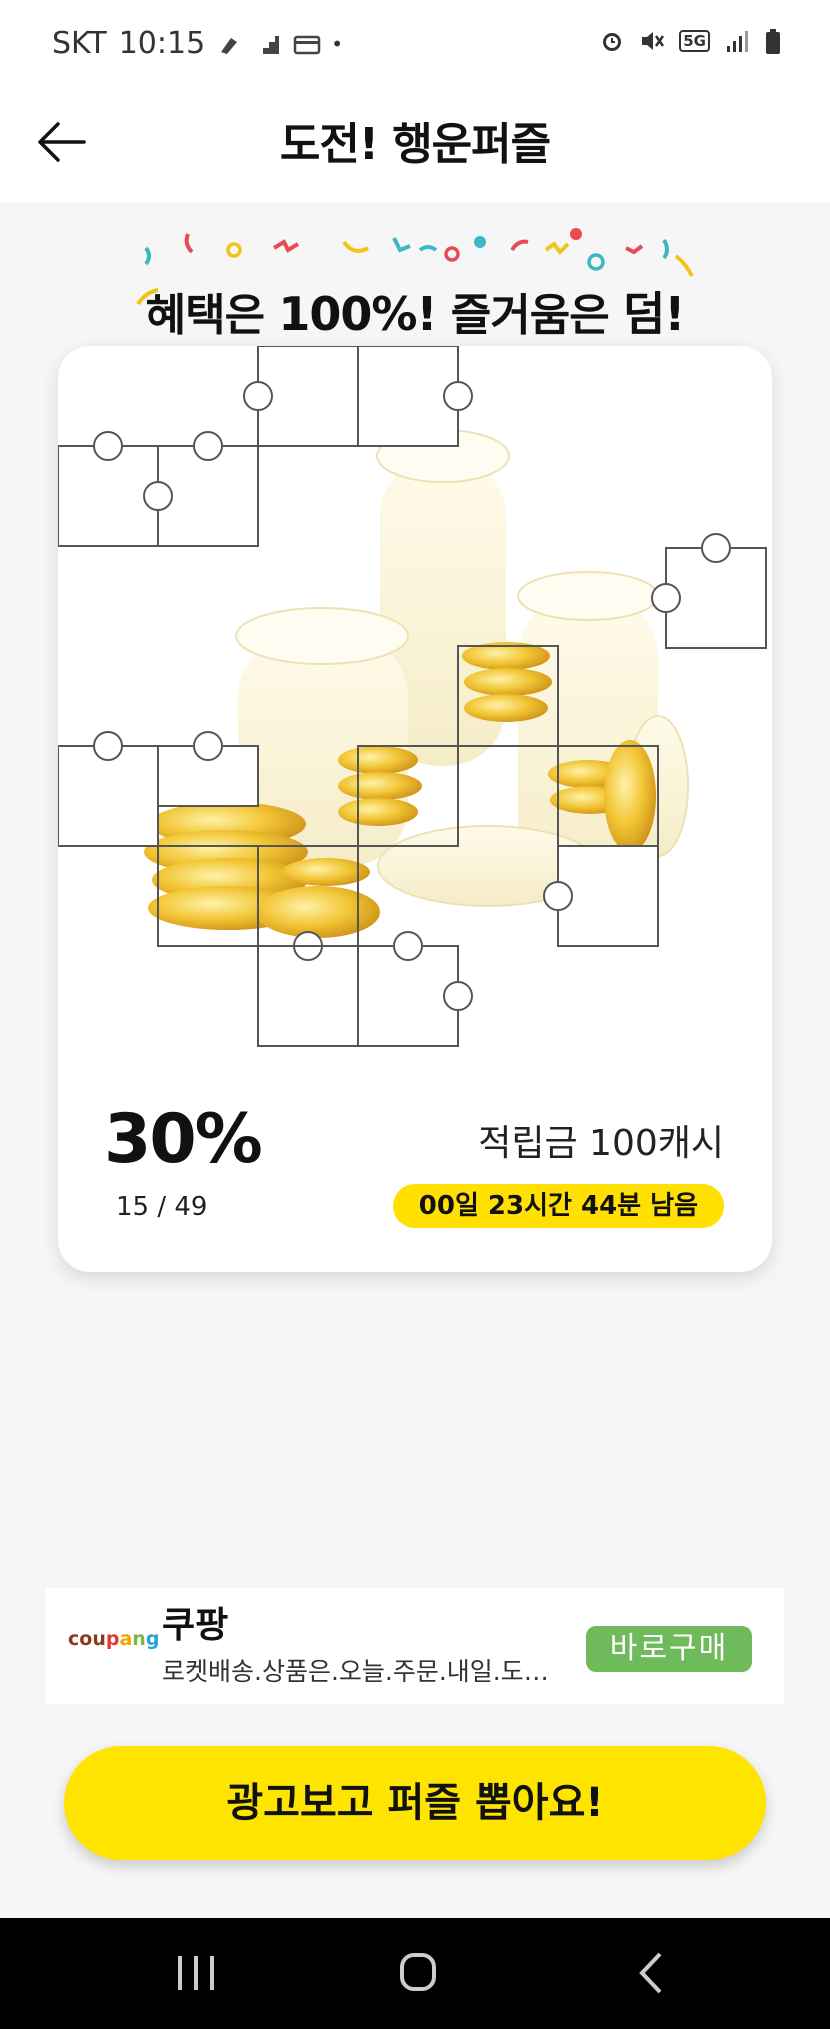 The width and height of the screenshot is (830, 2029). Describe the element at coordinates (737, 41) in the screenshot. I see `signal-icon` at that location.